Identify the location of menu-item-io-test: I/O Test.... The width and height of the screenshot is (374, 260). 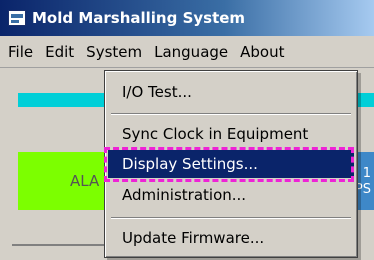
(231, 92).